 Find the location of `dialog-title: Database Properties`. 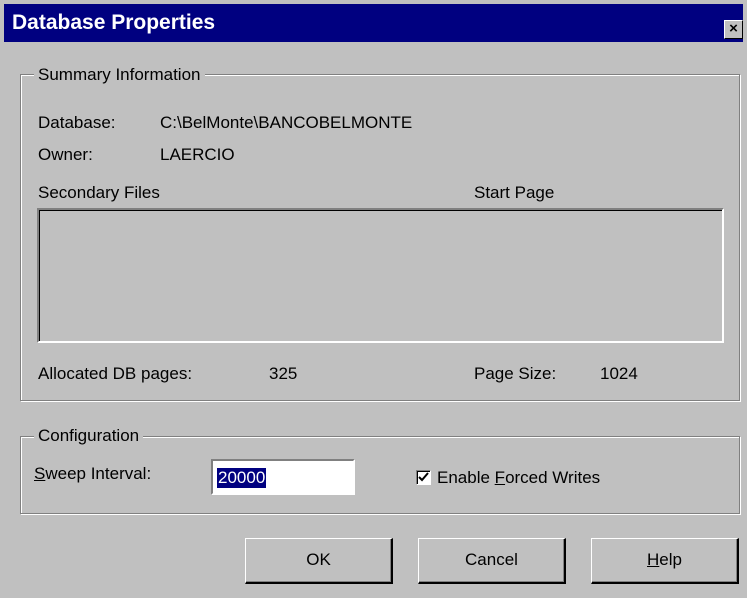

dialog-title: Database Properties is located at coordinates (114, 22).